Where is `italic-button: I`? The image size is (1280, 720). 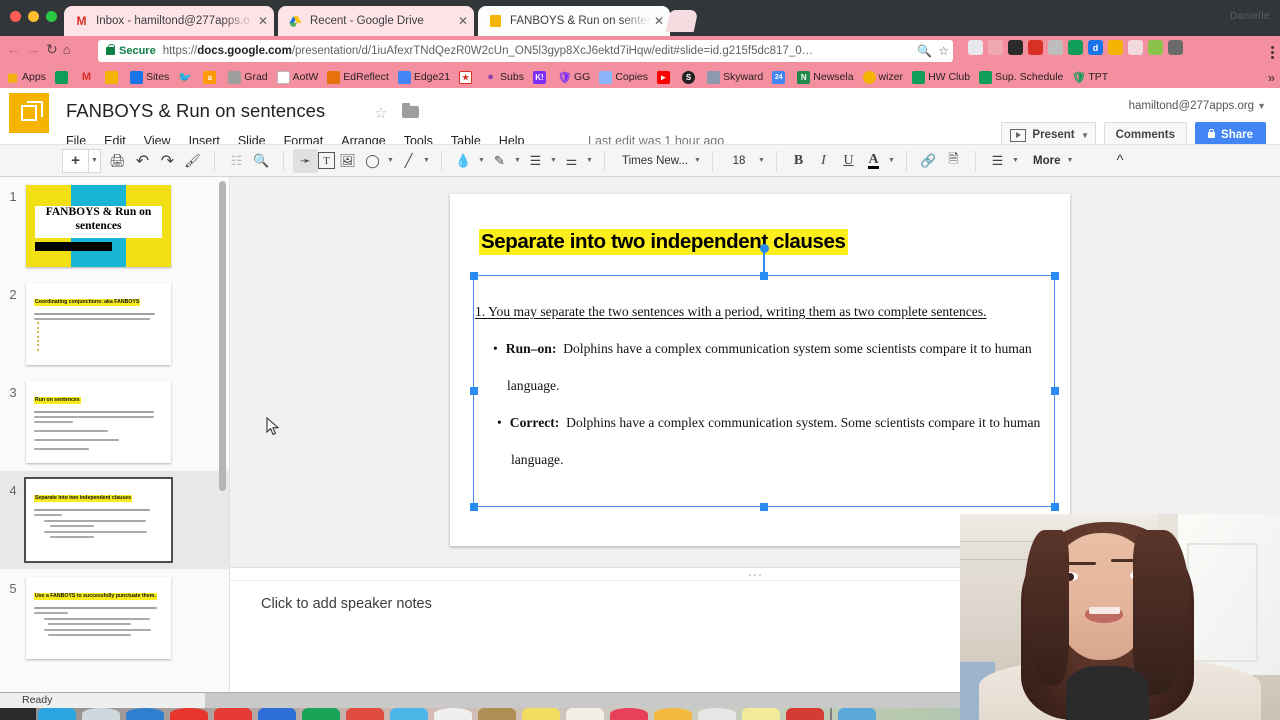 italic-button: I is located at coordinates (823, 161).